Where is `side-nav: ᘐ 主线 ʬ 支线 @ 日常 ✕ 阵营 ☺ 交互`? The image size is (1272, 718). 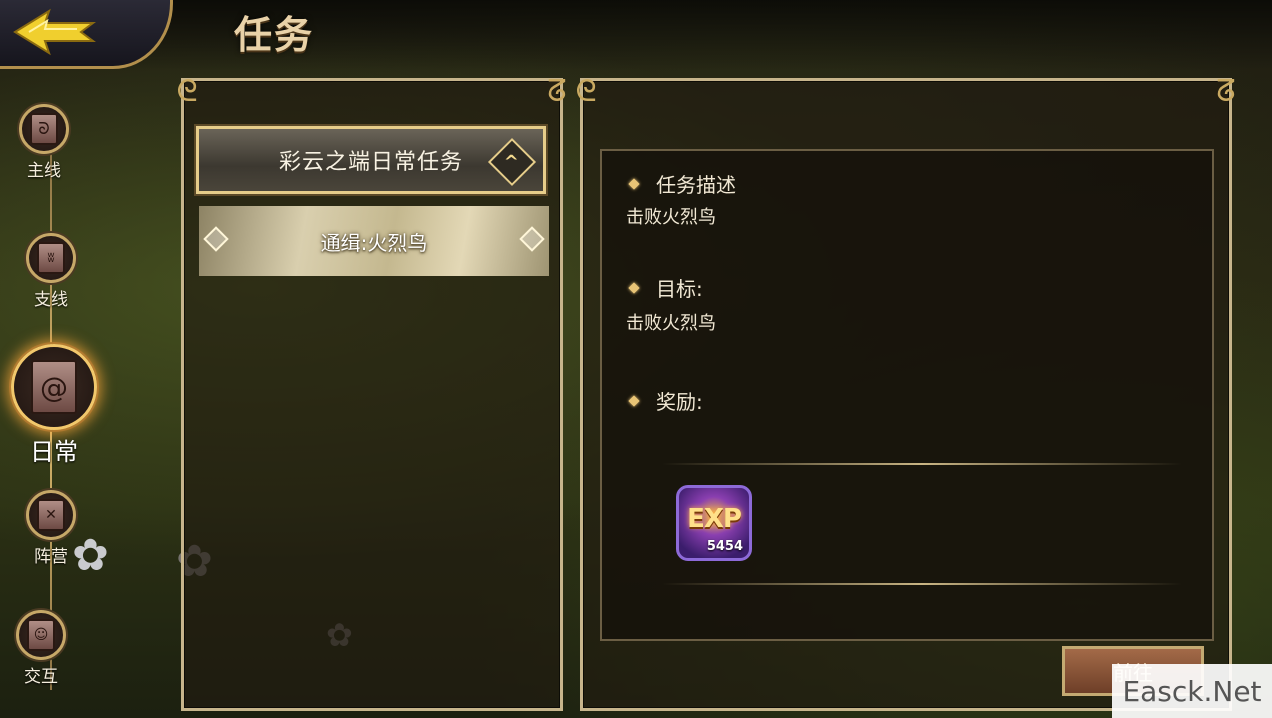 side-nav: ᘐ 主线 ʬ 支线 @ 日常 ✕ 阵营 ☺ 交互 is located at coordinates (55, 404).